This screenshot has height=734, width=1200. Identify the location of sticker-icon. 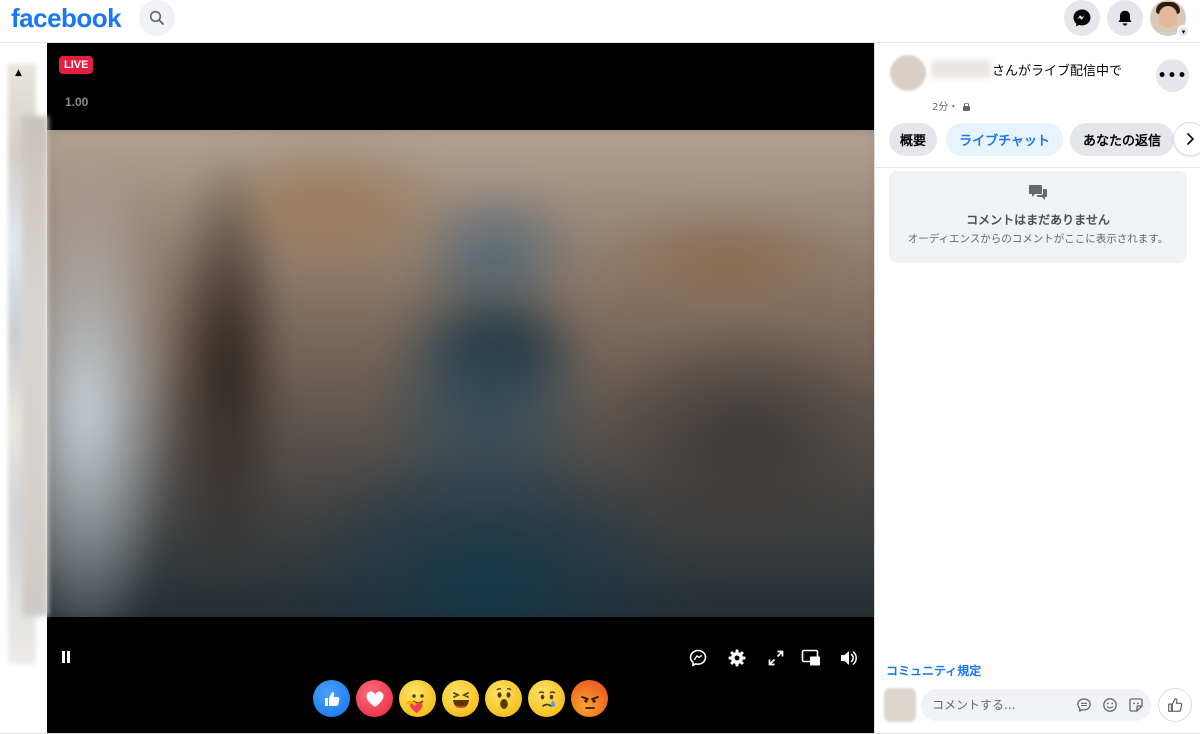
(1136, 705).